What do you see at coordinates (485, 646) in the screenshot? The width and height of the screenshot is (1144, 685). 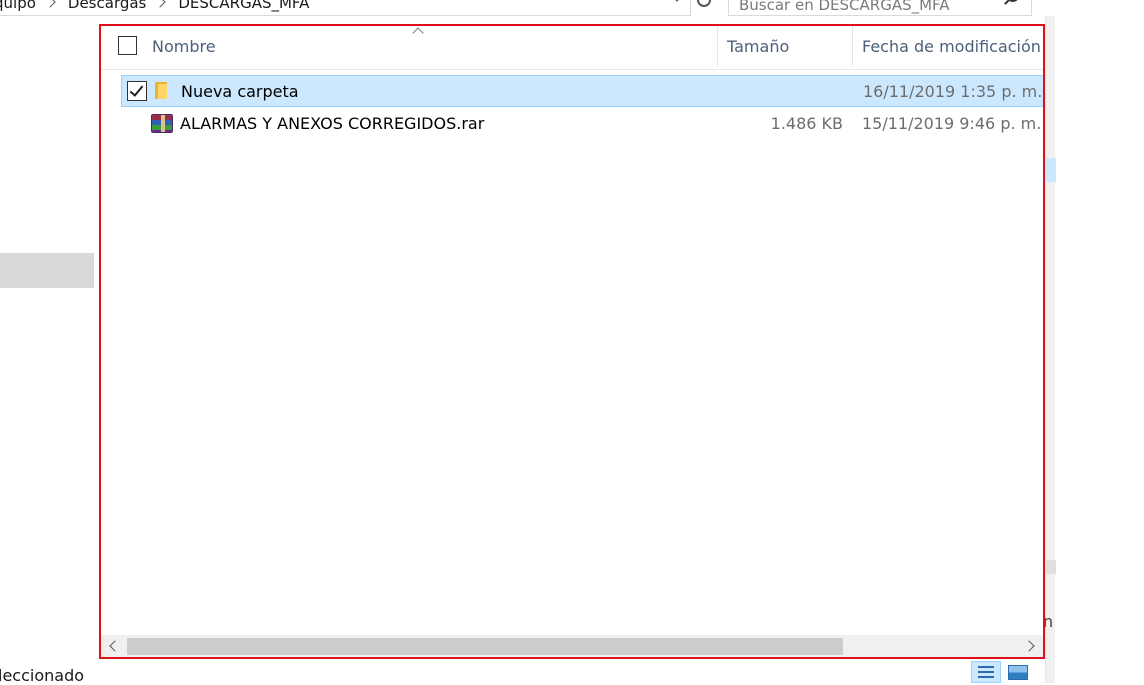 I see `scrollbar-thumb` at bounding box center [485, 646].